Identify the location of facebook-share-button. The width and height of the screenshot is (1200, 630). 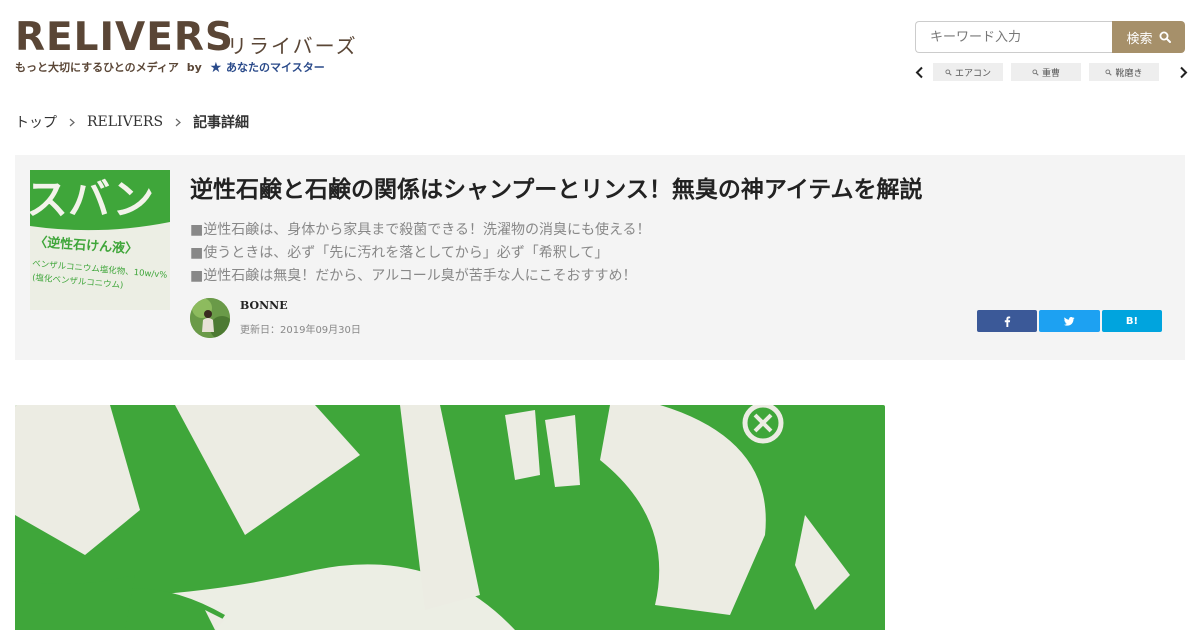
(1007, 321).